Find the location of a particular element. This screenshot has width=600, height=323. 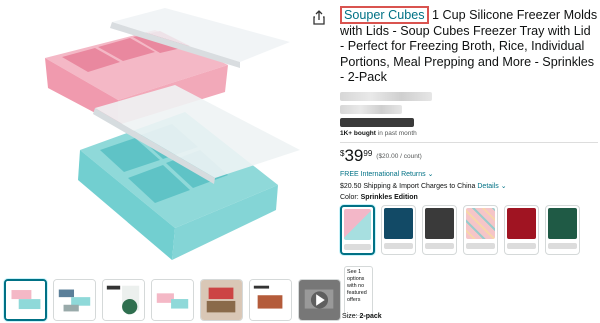

price: $39 99 ($20.00 / count) is located at coordinates (381, 155).